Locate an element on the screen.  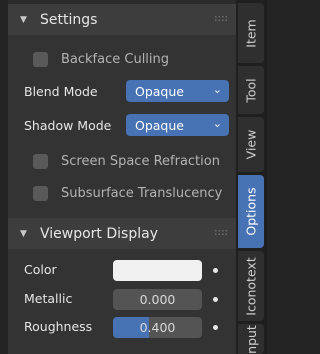
blend-mode-value: Opaque is located at coordinates (159, 91).